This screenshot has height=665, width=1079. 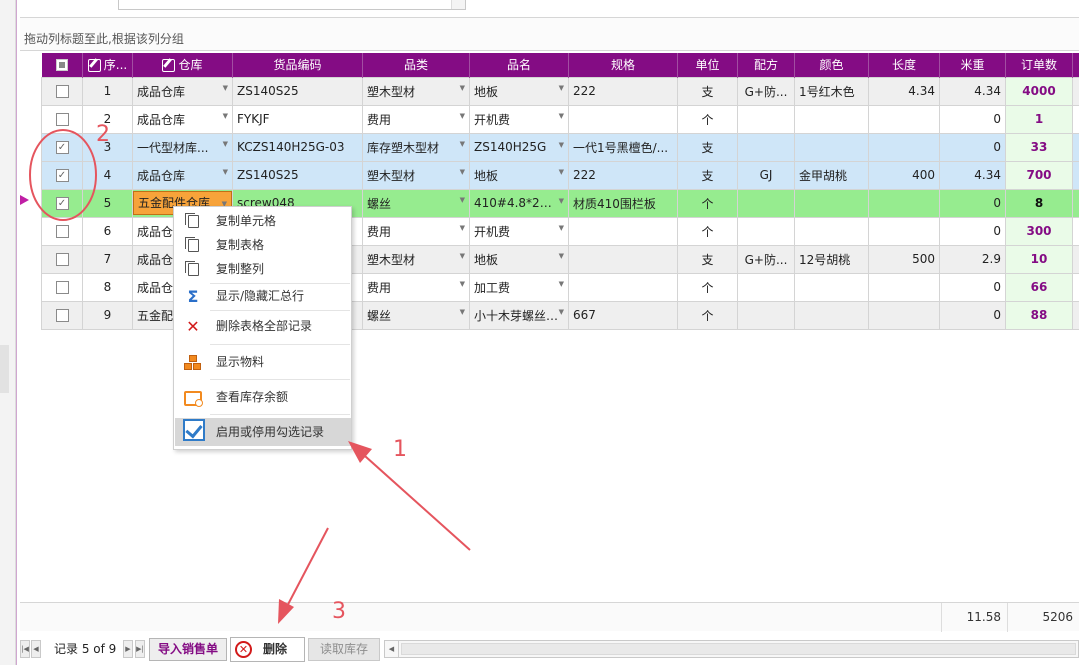 What do you see at coordinates (339, 611) in the screenshot?
I see `annotation-number-3: 3` at bounding box center [339, 611].